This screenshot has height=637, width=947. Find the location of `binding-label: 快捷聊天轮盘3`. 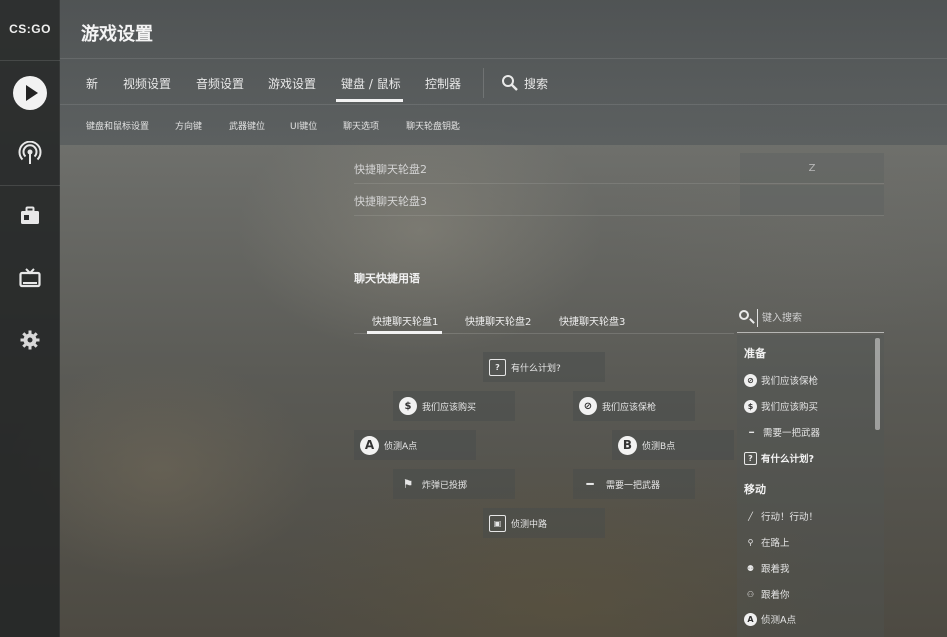

binding-label: 快捷聊天轮盘3 is located at coordinates (390, 201).